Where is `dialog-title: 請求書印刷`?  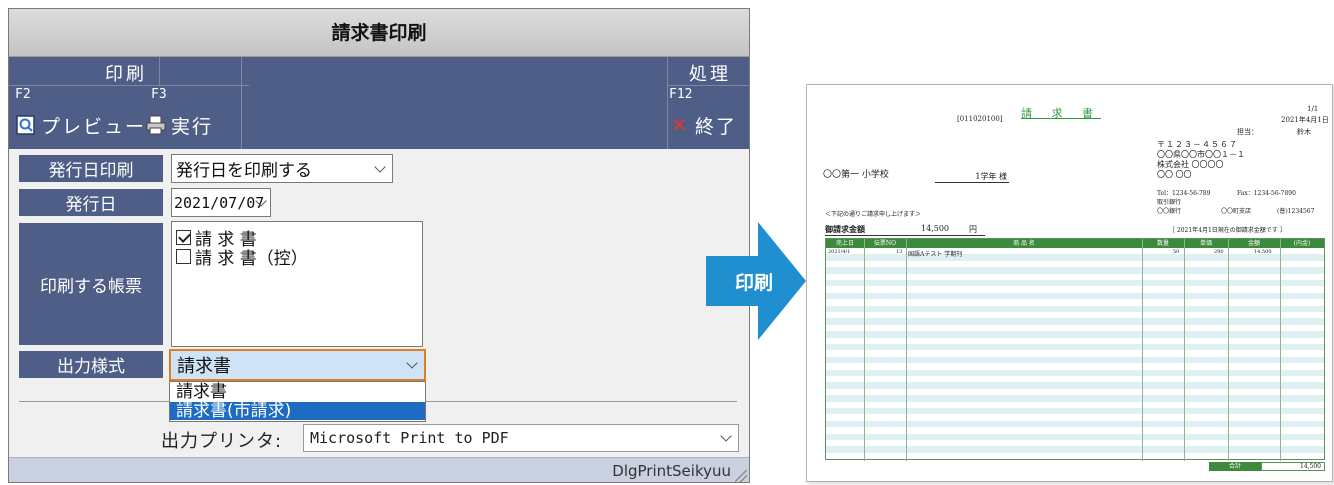 dialog-title: 請求書印刷 is located at coordinates (379, 33).